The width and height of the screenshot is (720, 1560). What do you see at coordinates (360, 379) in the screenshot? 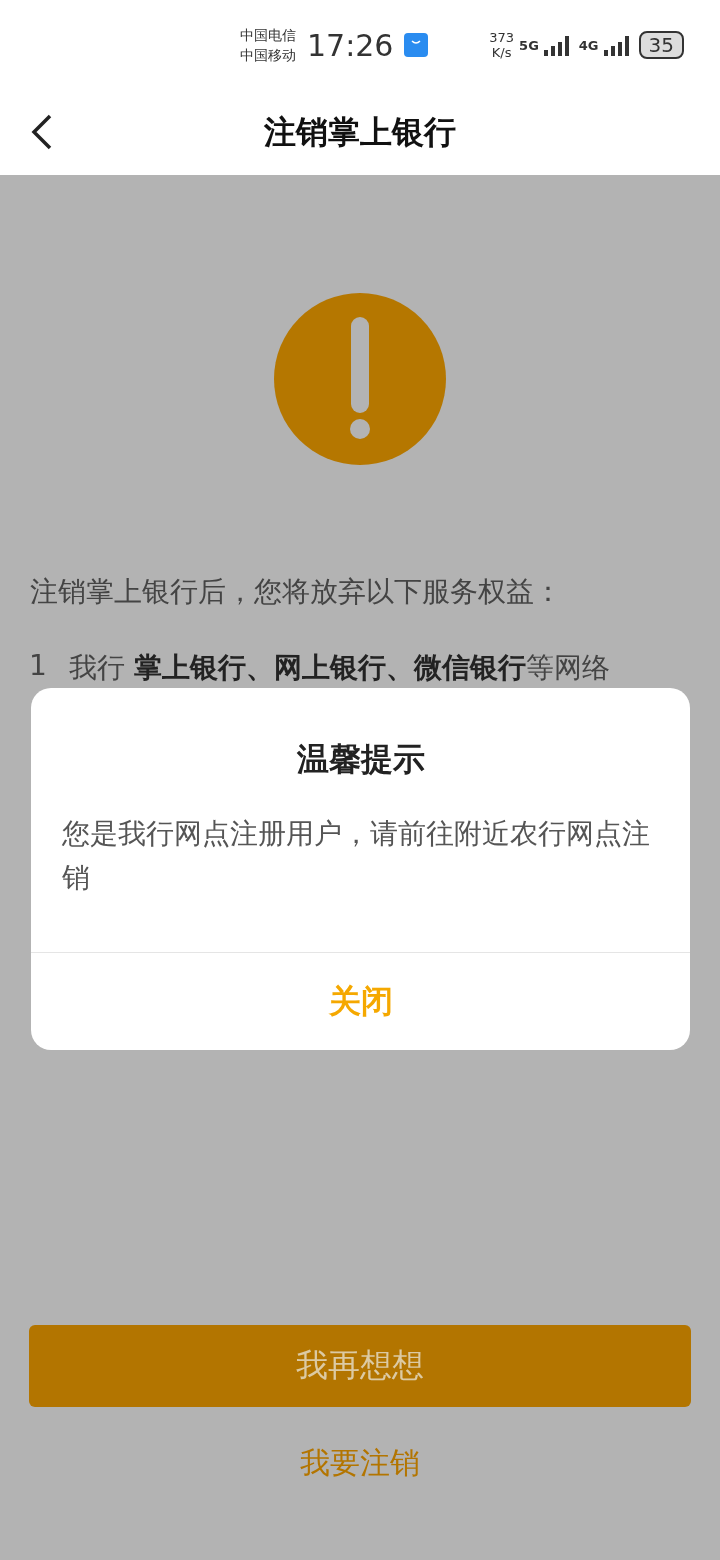
I see `warning-icon` at bounding box center [360, 379].